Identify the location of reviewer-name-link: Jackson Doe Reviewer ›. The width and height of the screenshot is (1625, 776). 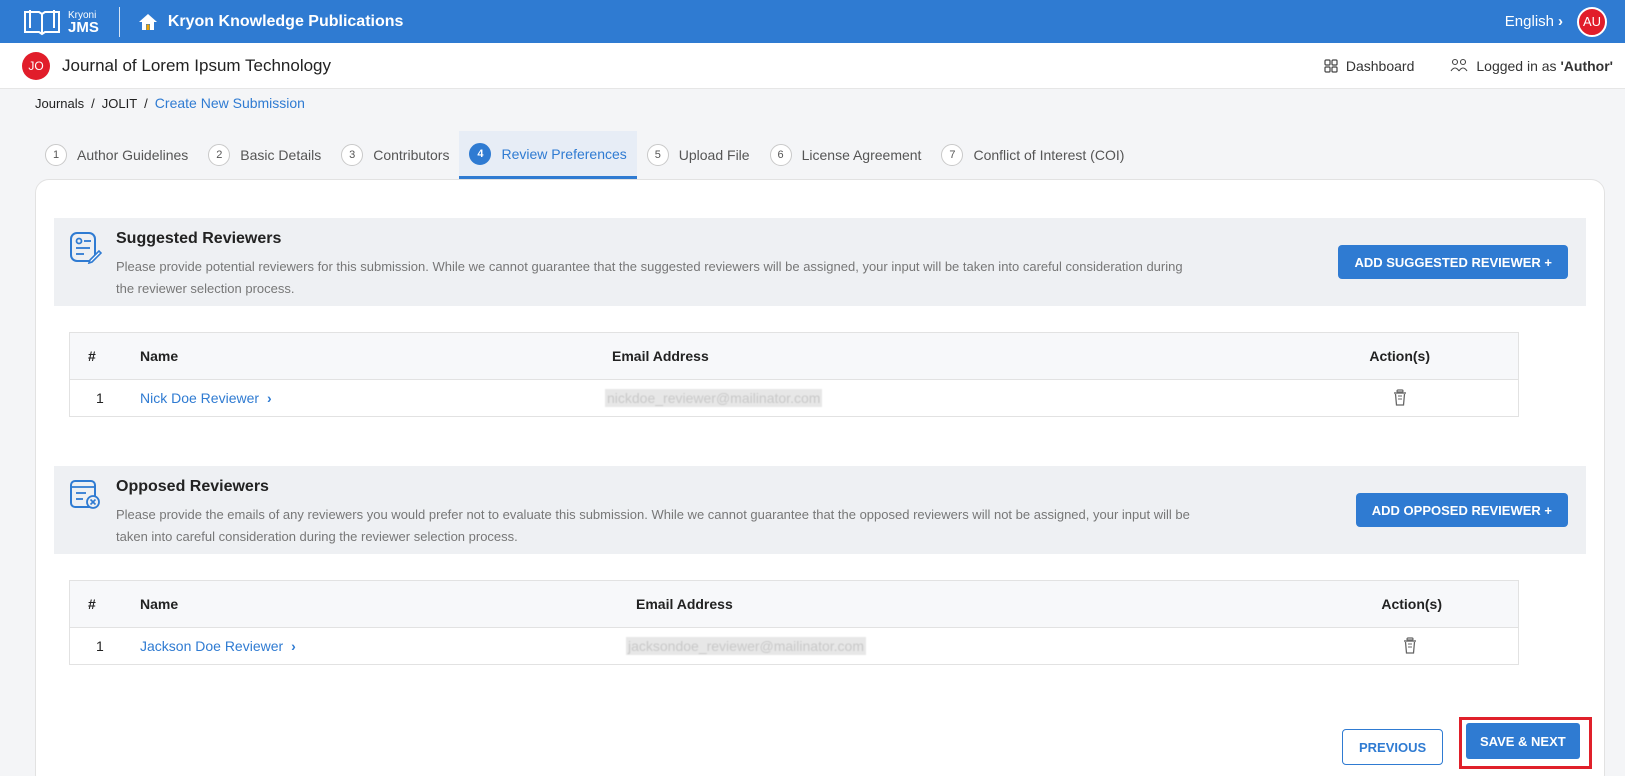
(218, 646).